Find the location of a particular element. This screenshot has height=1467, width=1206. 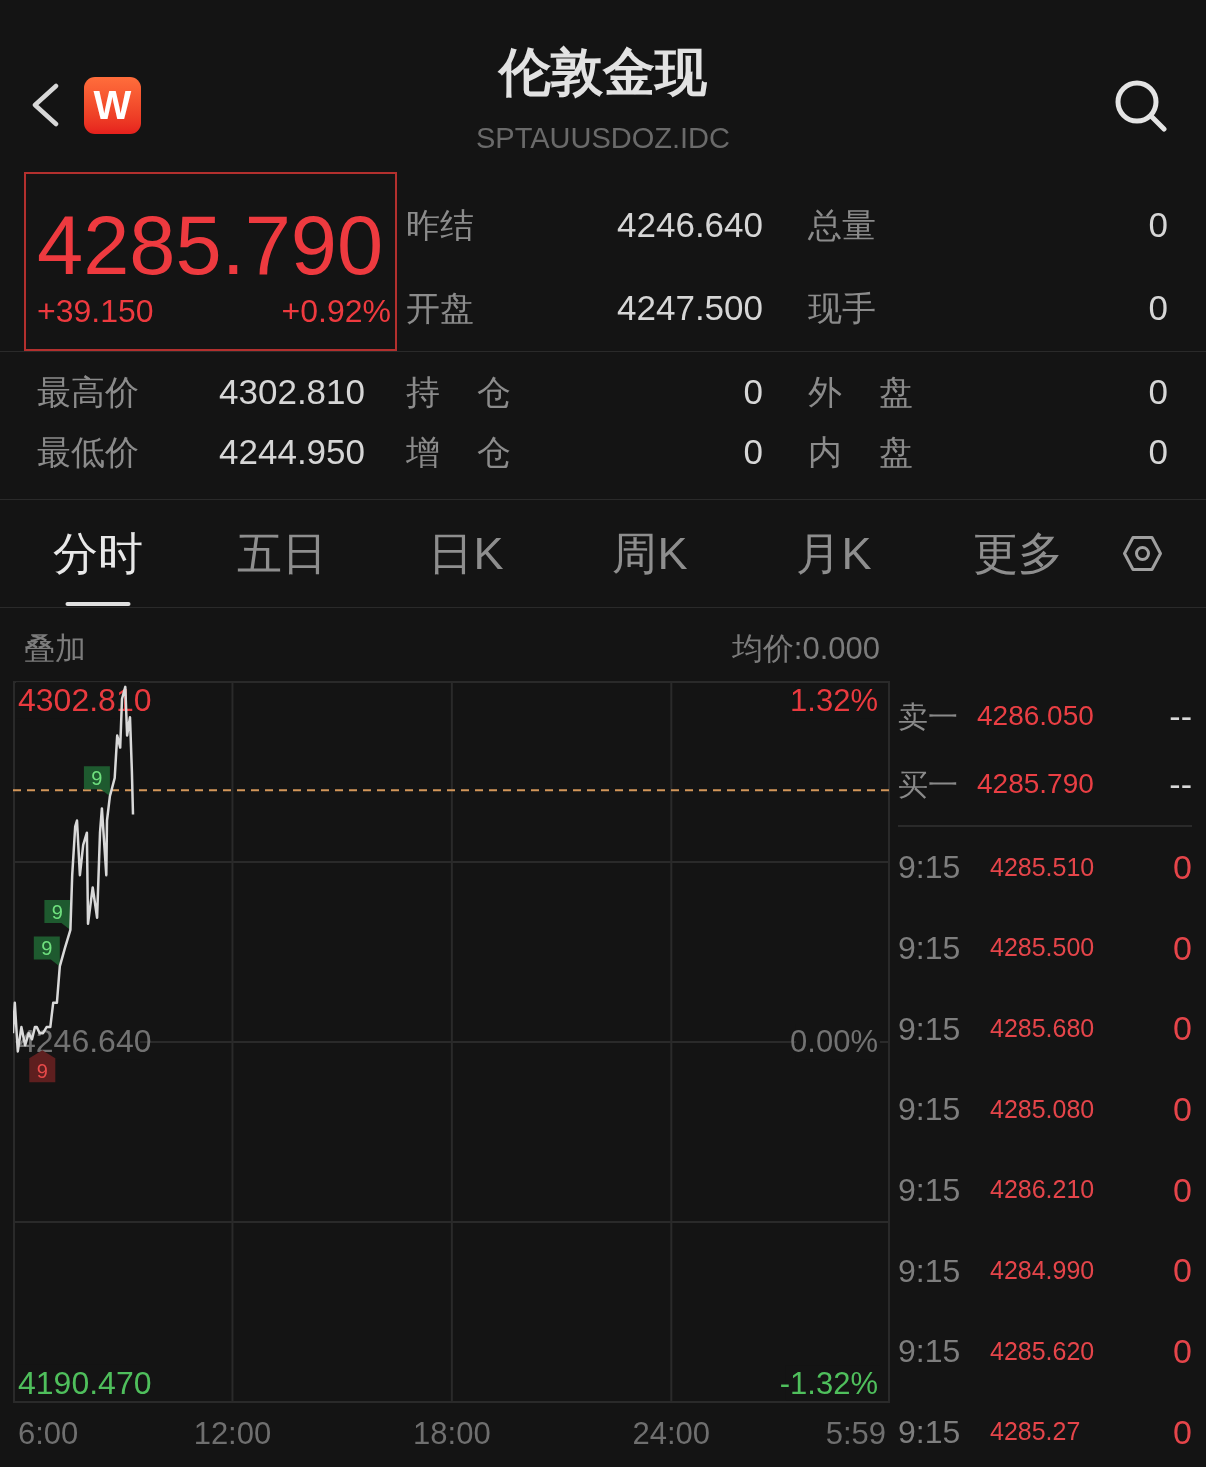

stat-value: 4244.950 is located at coordinates (292, 451).